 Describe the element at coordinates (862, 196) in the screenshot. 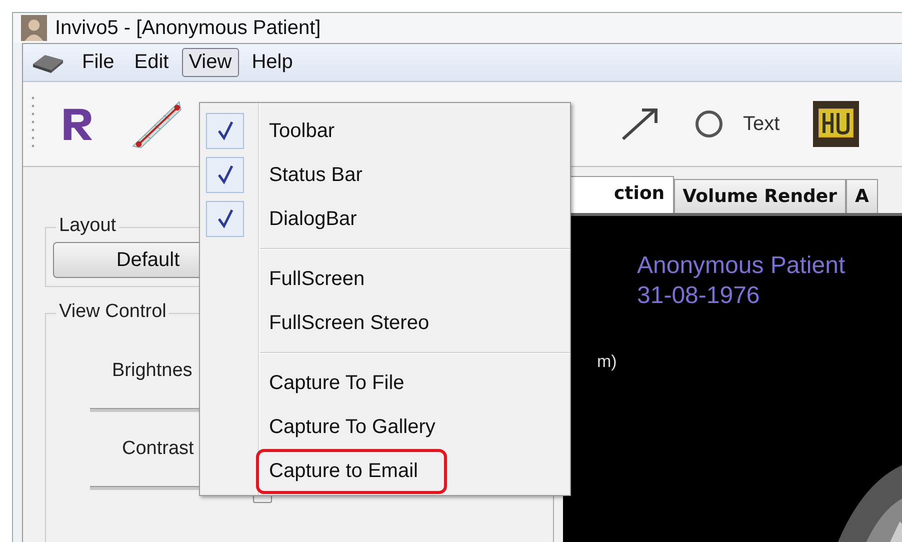

I see `tab: A` at that location.